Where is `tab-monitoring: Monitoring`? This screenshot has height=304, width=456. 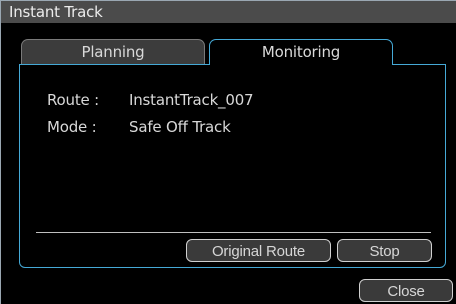 tab-monitoring: Monitoring is located at coordinates (301, 52).